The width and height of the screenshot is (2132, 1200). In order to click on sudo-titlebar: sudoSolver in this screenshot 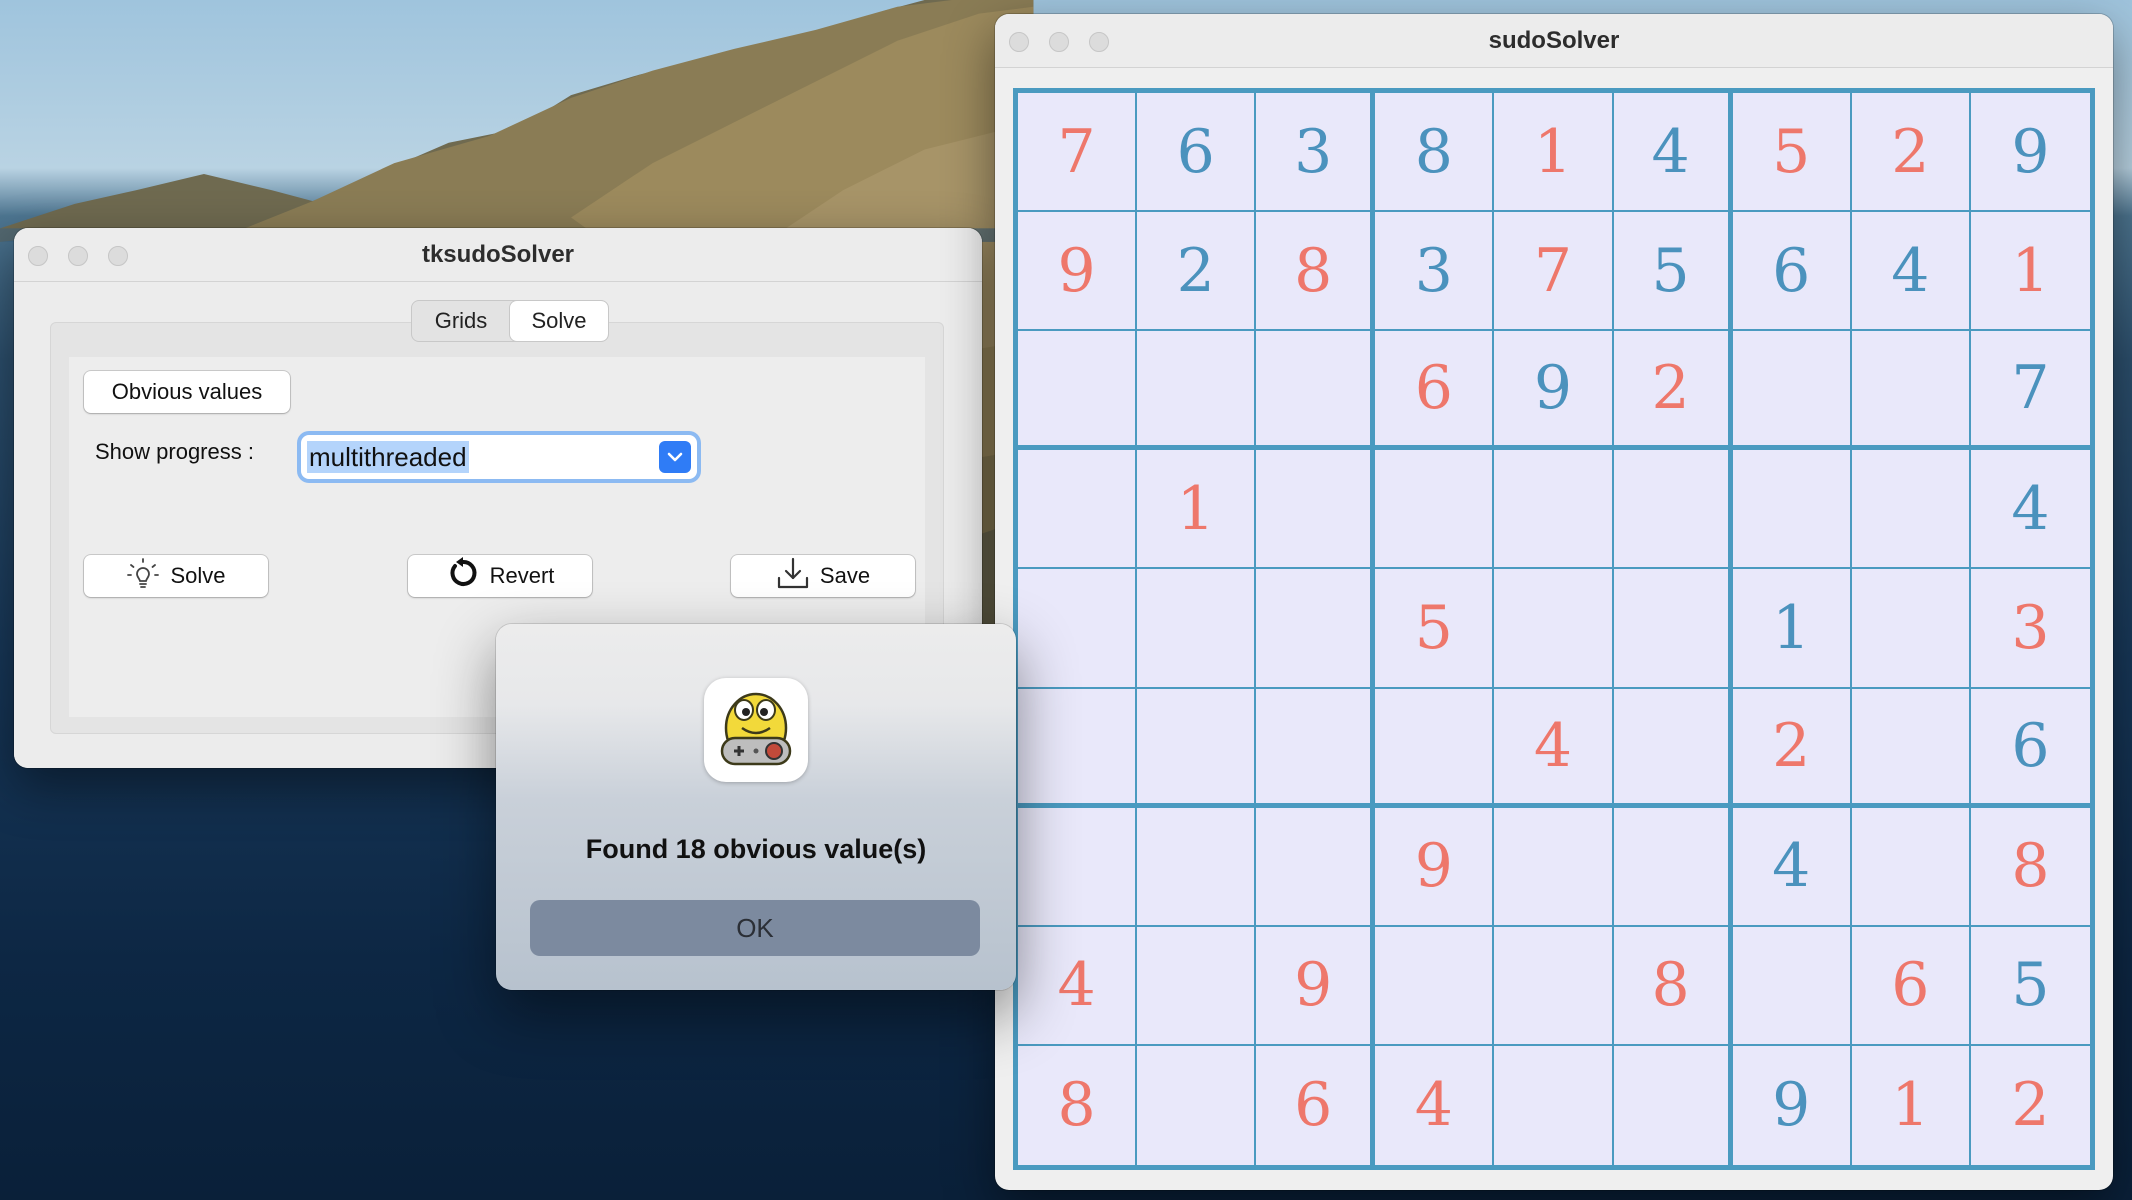, I will do `click(1554, 41)`.